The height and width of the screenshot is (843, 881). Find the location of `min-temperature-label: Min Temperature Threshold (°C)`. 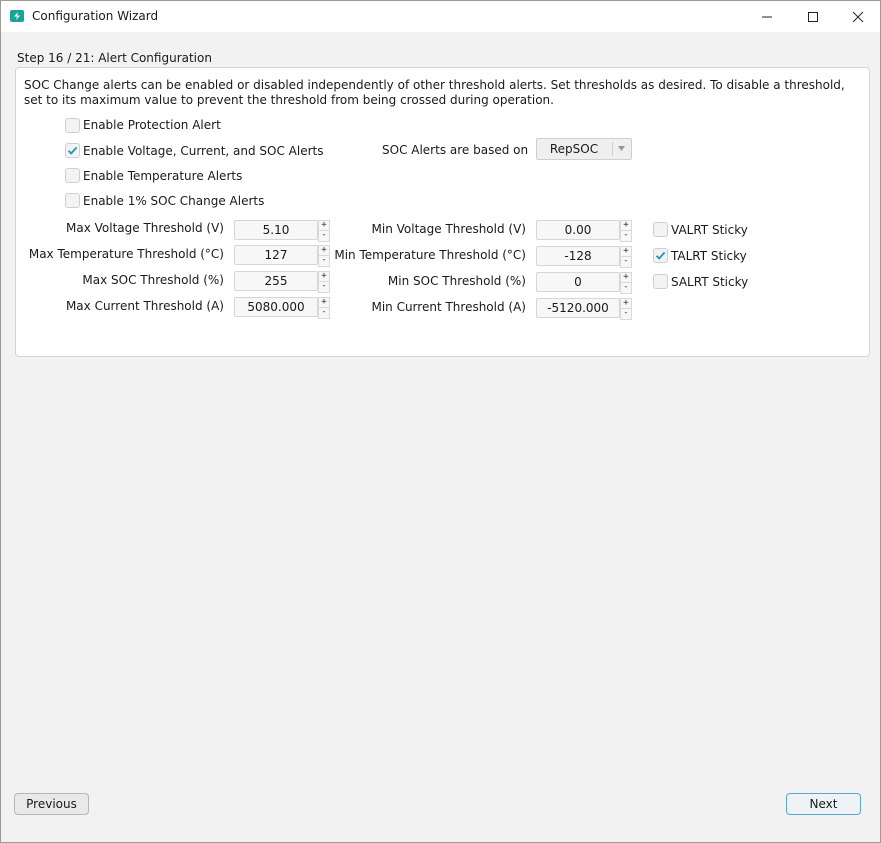

min-temperature-label: Min Temperature Threshold (°C) is located at coordinates (430, 255).